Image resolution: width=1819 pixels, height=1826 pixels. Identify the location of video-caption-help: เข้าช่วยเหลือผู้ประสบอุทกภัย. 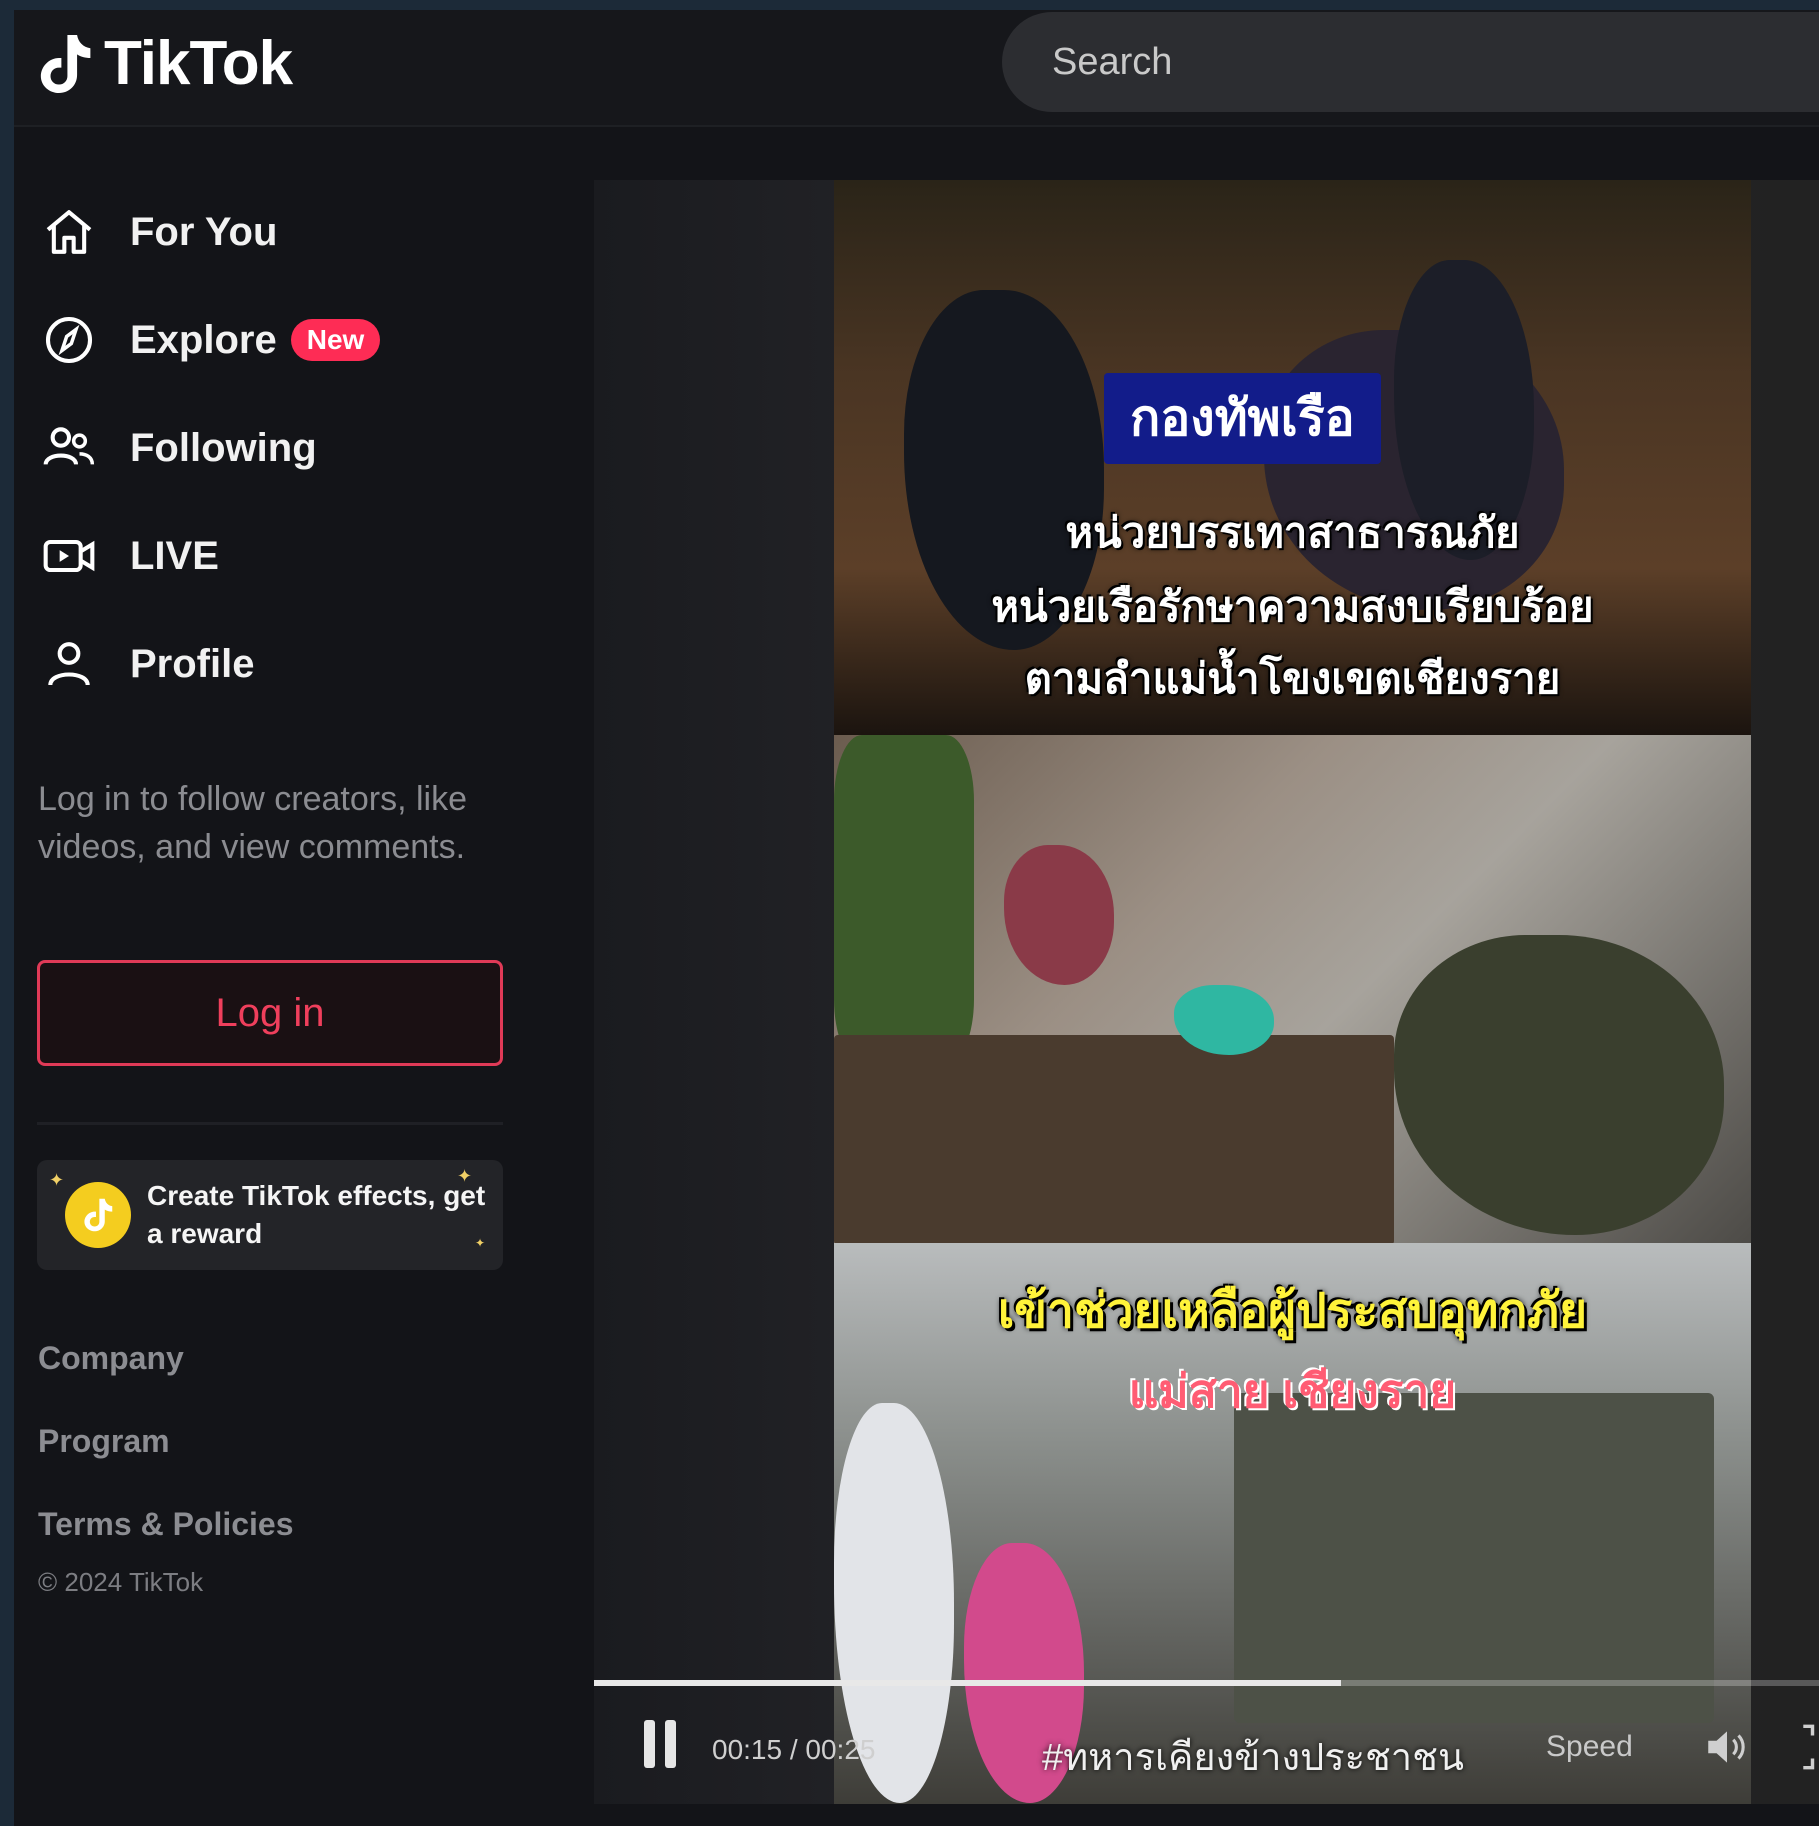
(1292, 1311).